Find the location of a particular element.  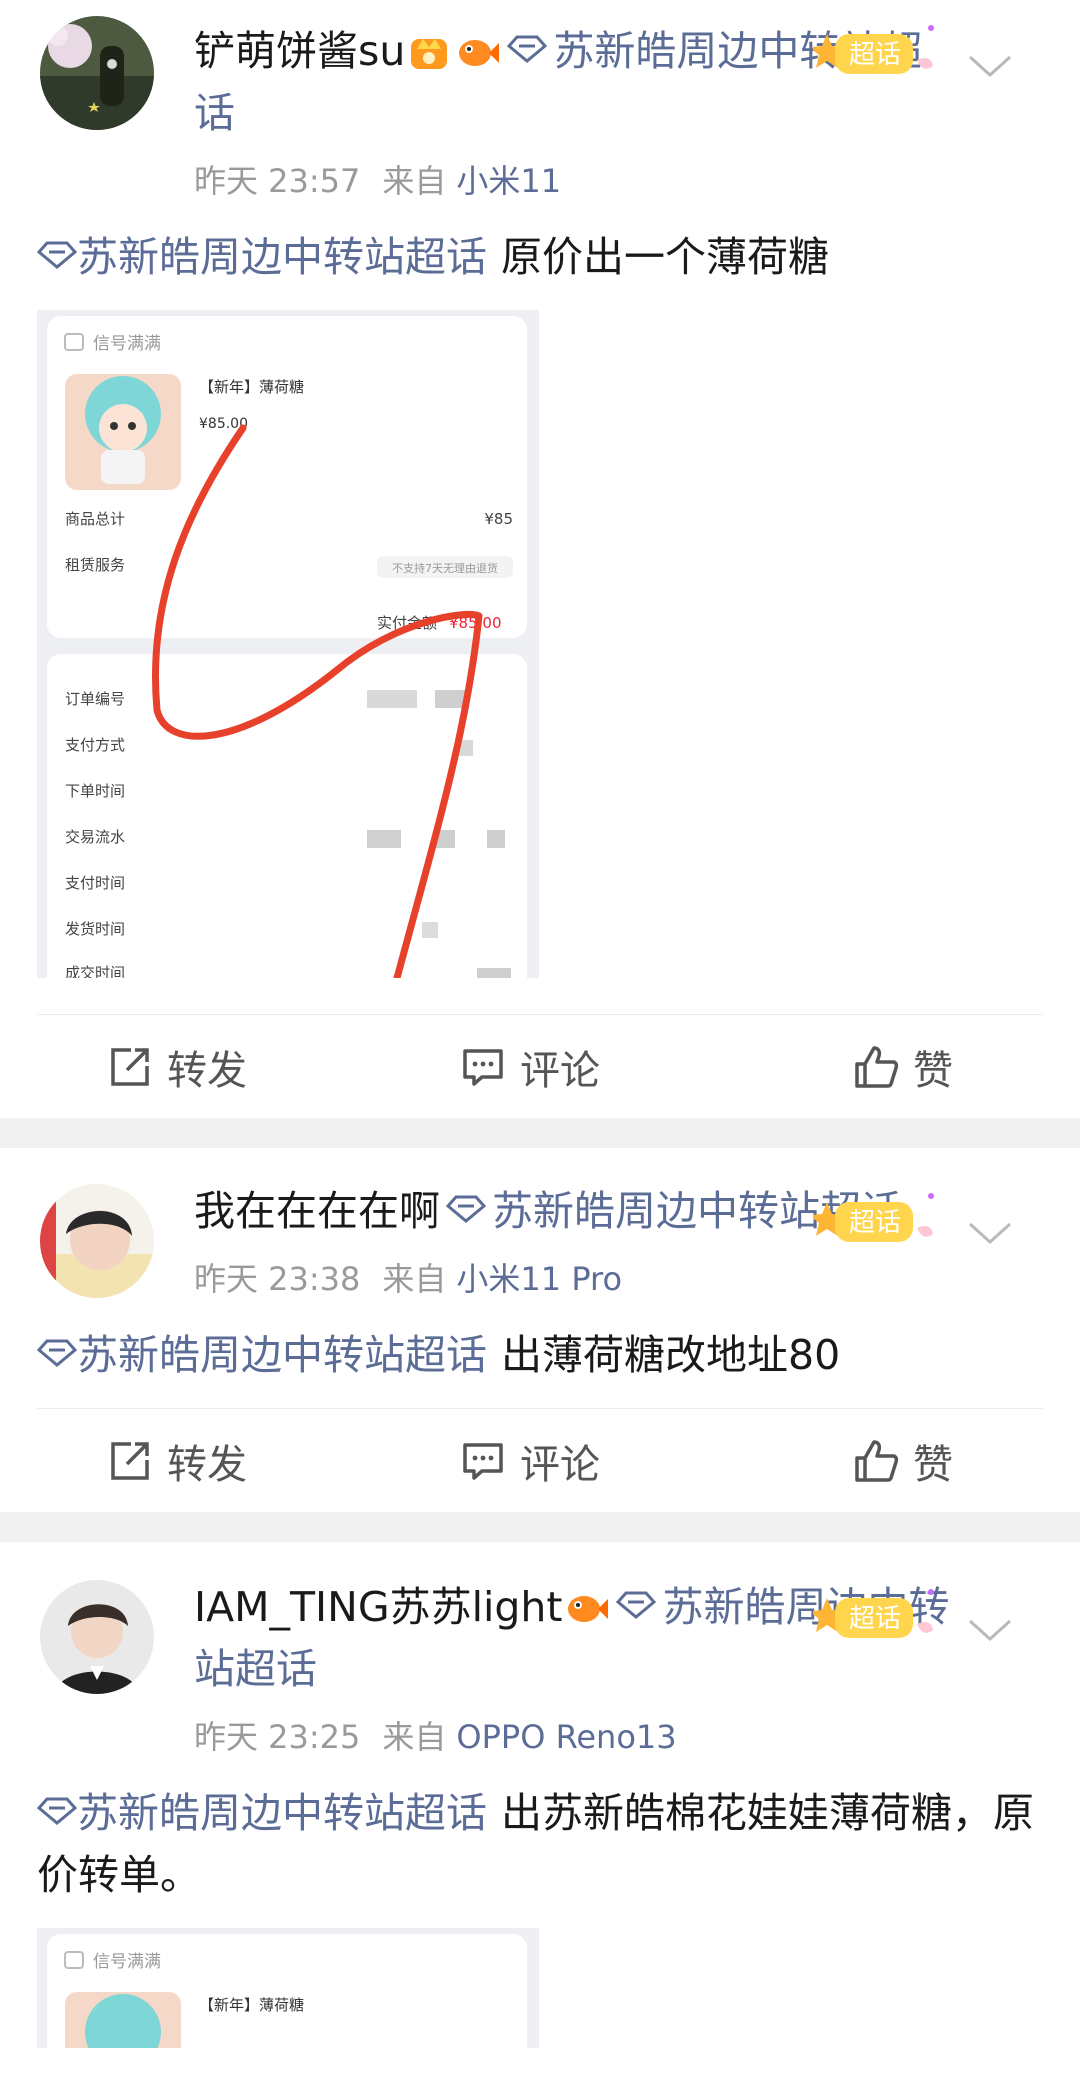

post-header: 超话 铲萌饼酱su 苏新皓周边中转站超话 昨天 23:57 来自 小米11 is located at coordinates (540, 105).